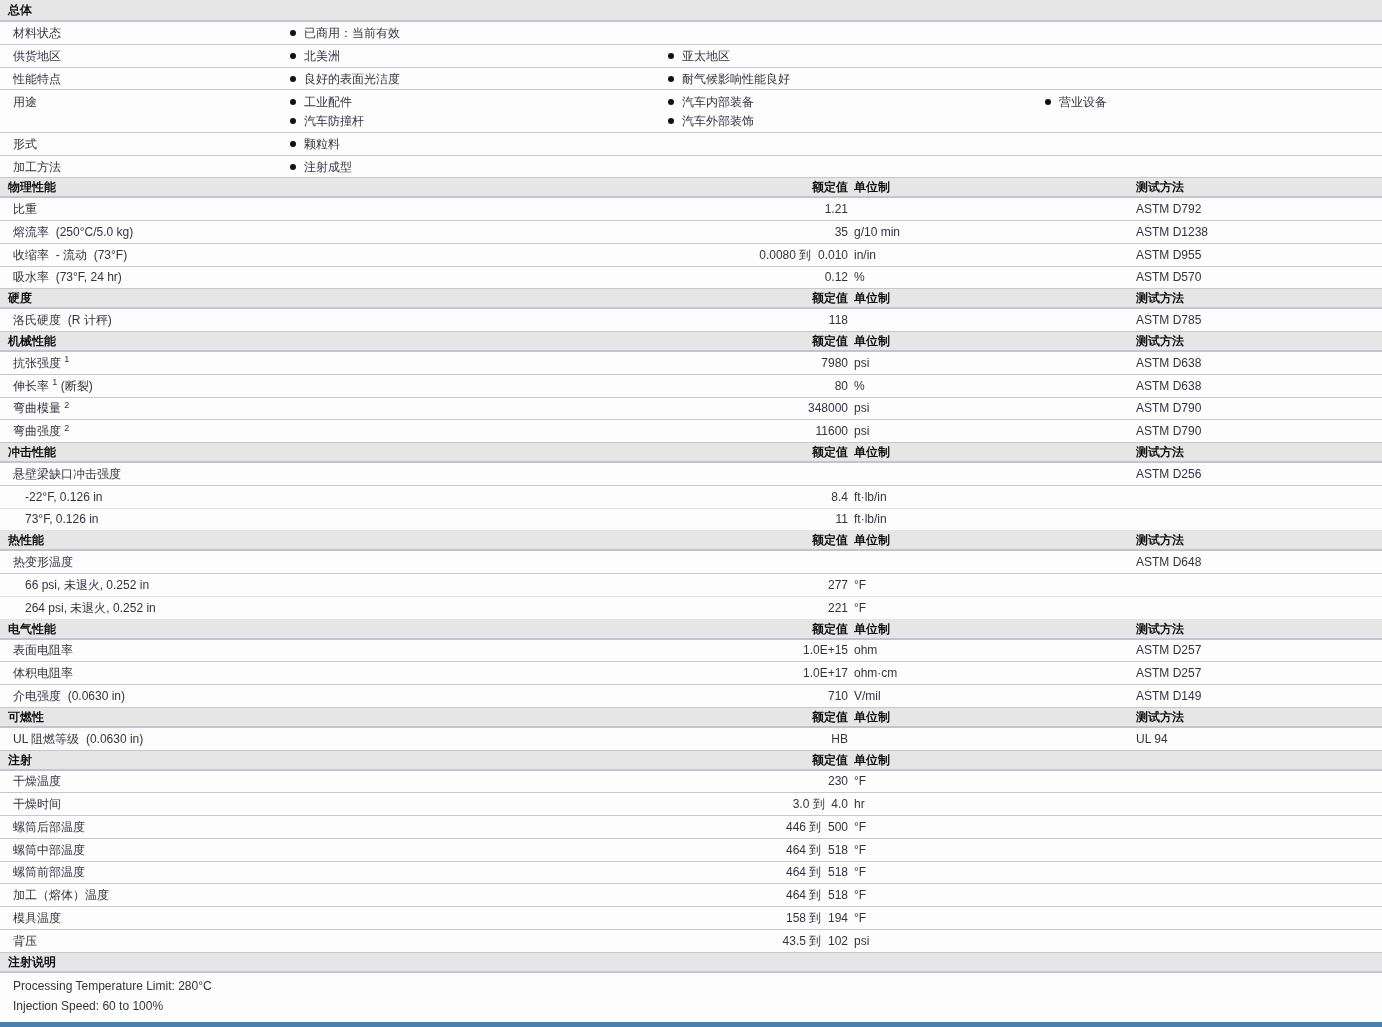 The image size is (1382, 1027). What do you see at coordinates (876, 673) in the screenshot?
I see `property-unit: ohm·cm` at bounding box center [876, 673].